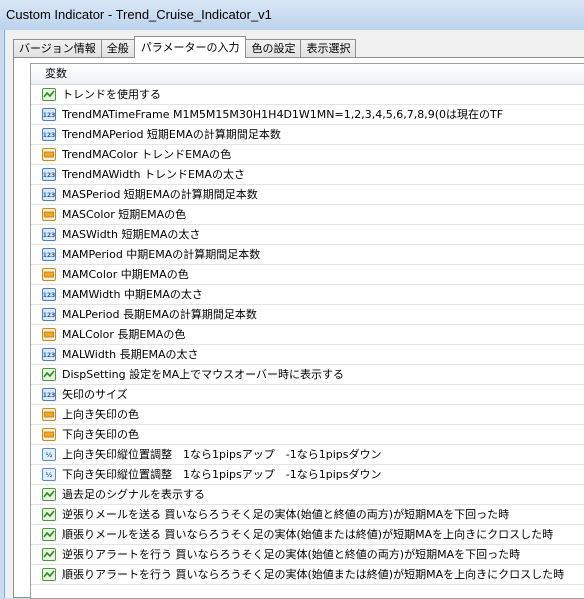  I want to click on parameter-row: MALColor 長期EMAの色, so click(307, 335).